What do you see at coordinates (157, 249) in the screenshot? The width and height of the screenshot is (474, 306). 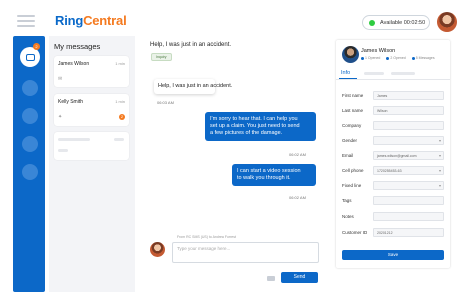 I see `agent-avatar` at bounding box center [157, 249].